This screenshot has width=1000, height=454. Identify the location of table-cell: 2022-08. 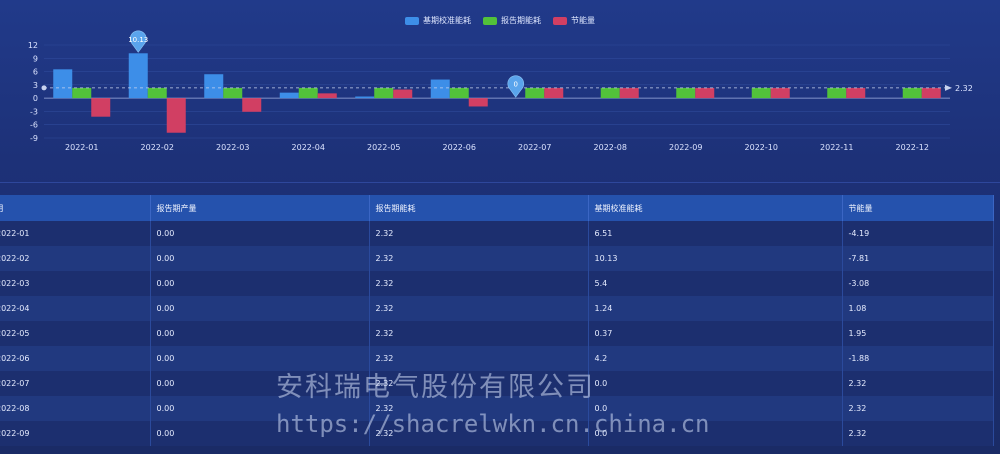
(75, 408).